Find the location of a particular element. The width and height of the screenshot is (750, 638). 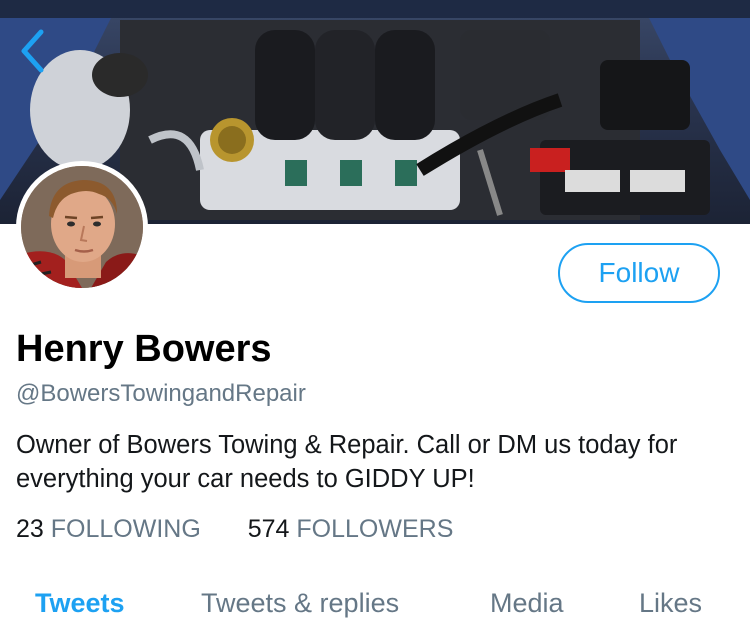

chevron-left-icon is located at coordinates (32, 51).